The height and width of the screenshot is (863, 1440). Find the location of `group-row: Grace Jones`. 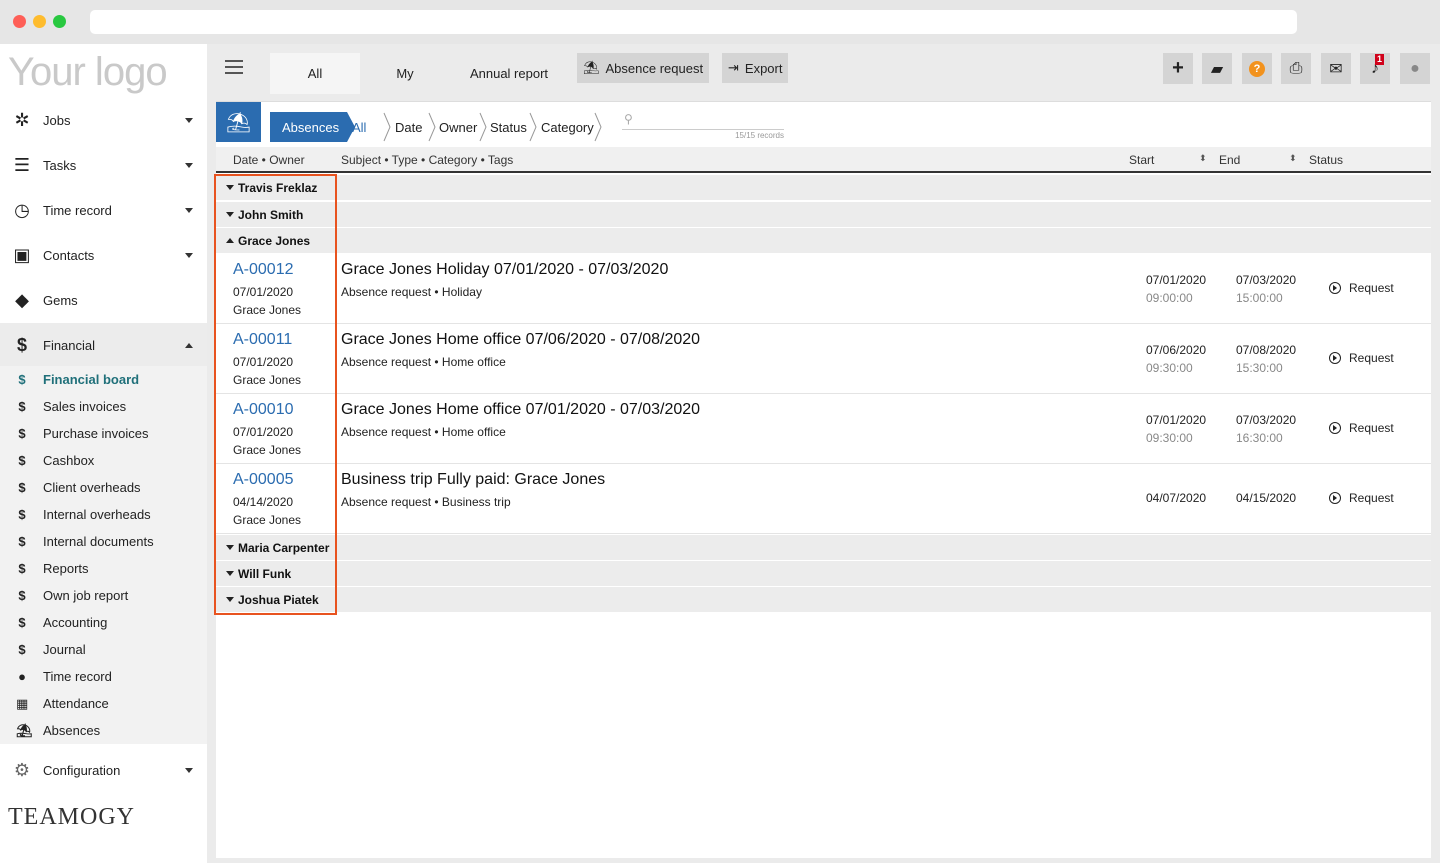

group-row: Grace Jones is located at coordinates (823, 241).